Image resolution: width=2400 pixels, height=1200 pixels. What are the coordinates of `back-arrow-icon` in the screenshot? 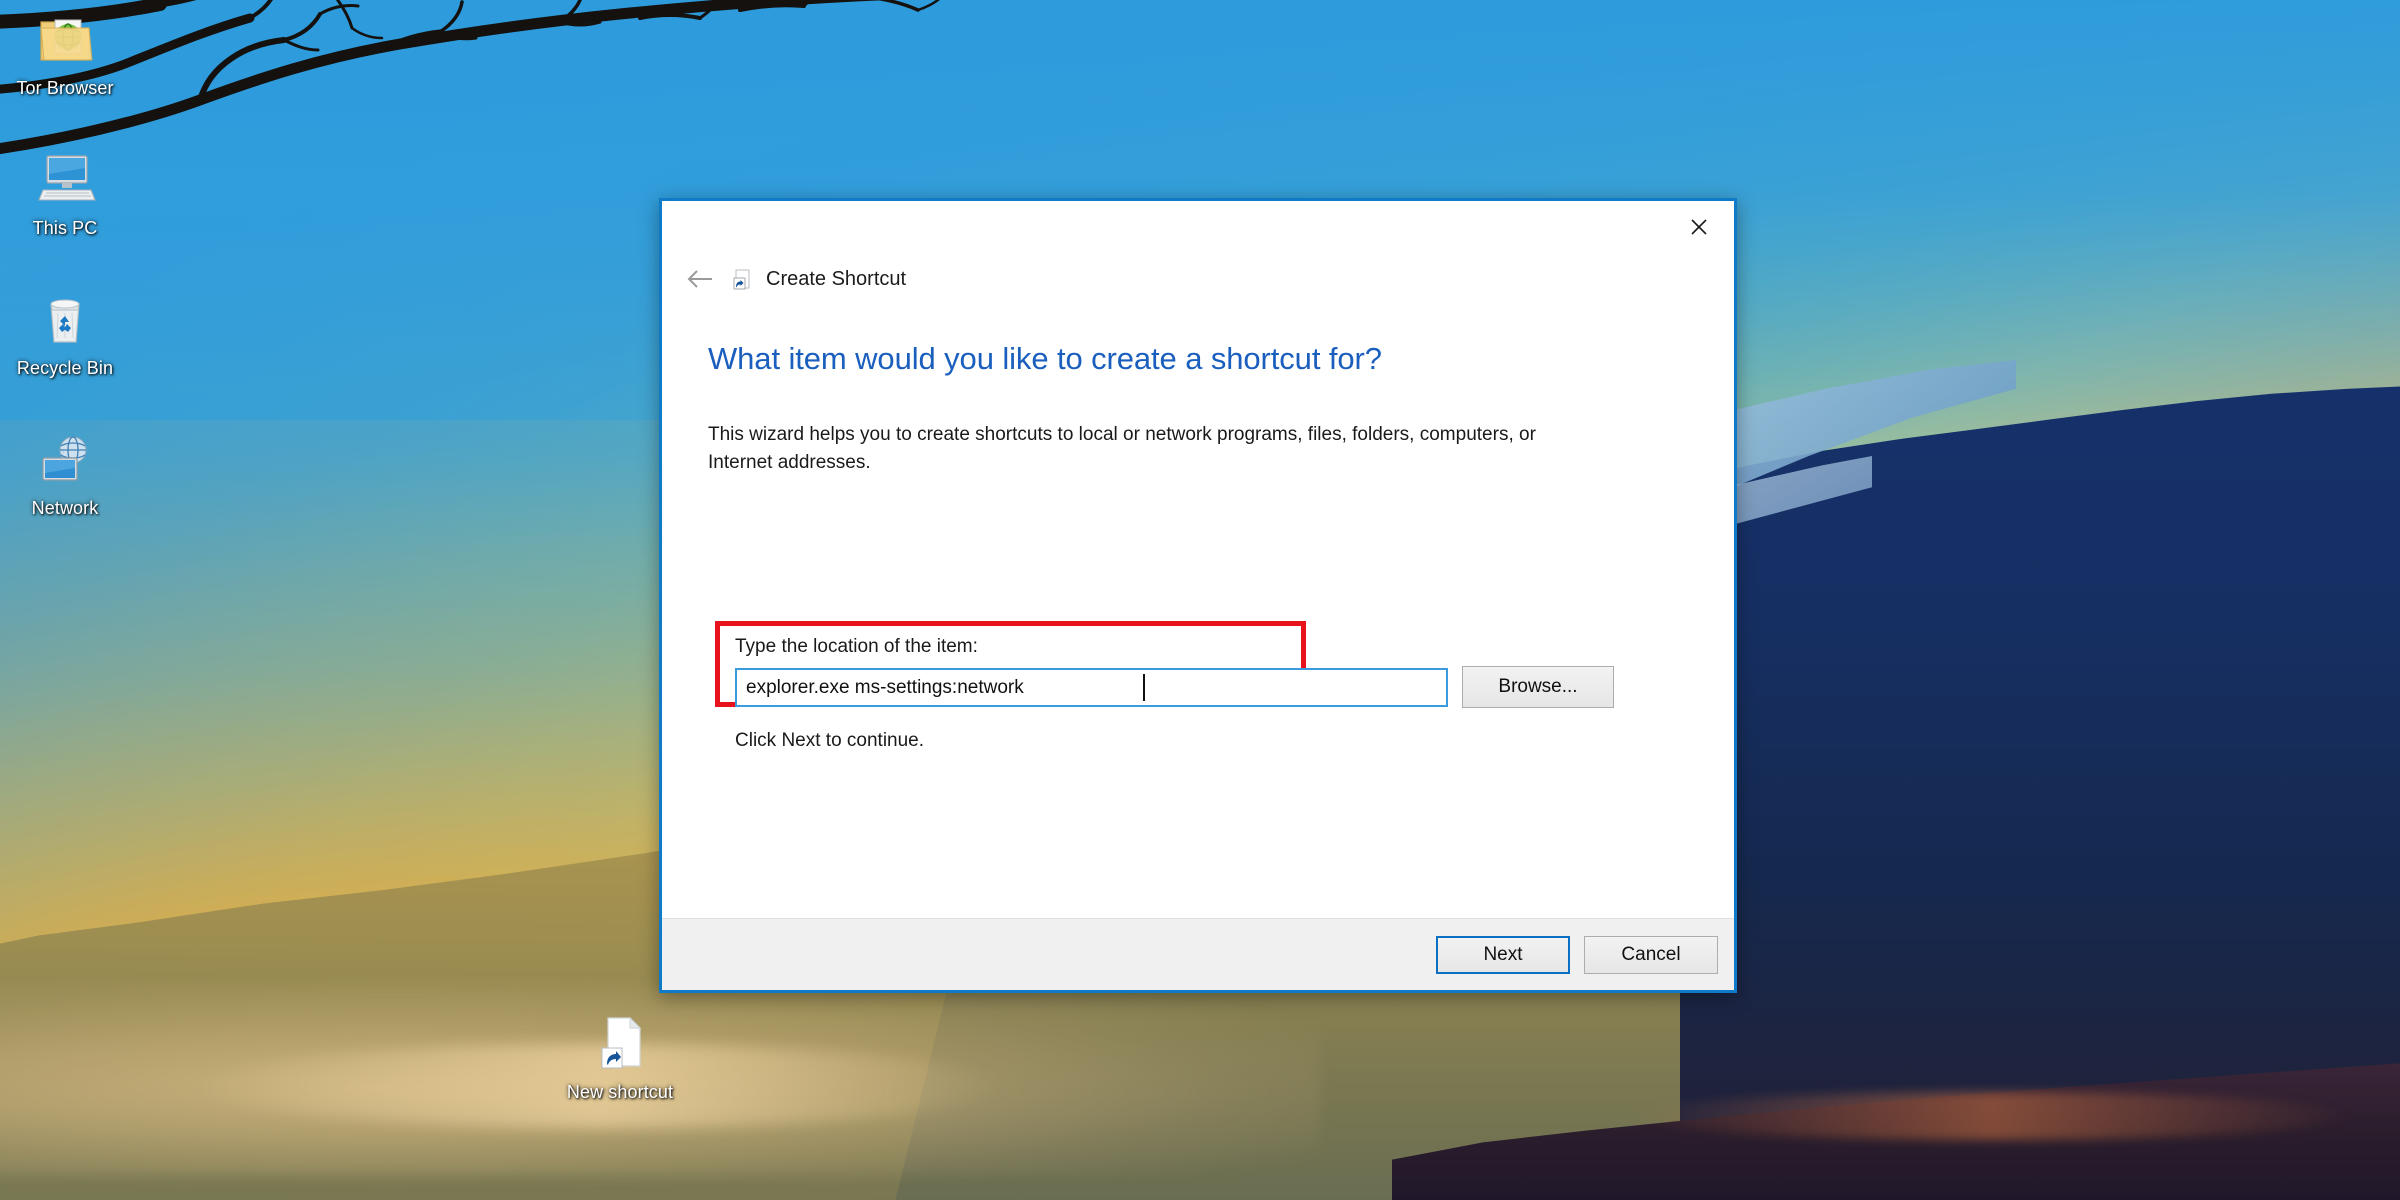 It's located at (699, 279).